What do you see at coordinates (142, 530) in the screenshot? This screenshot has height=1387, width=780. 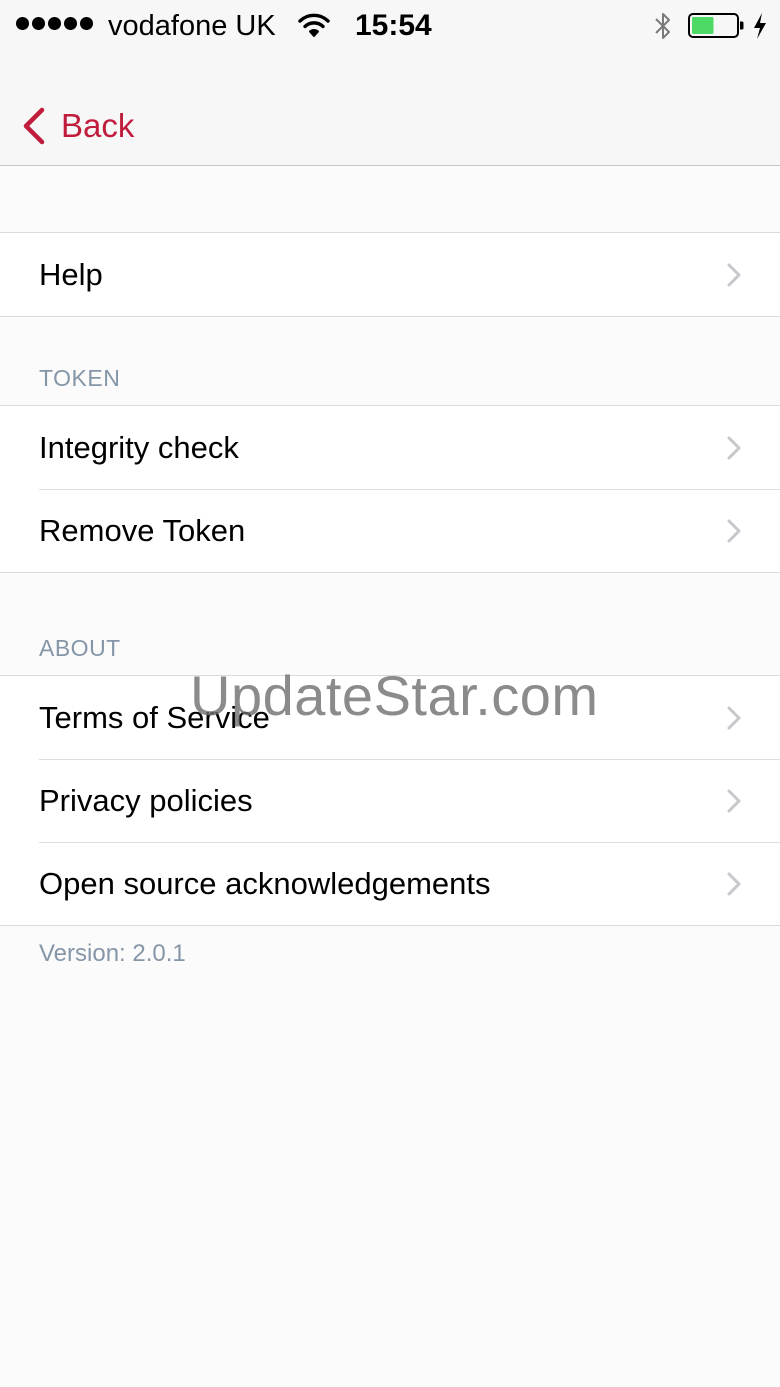 I see `row-label: Remove Token` at bounding box center [142, 530].